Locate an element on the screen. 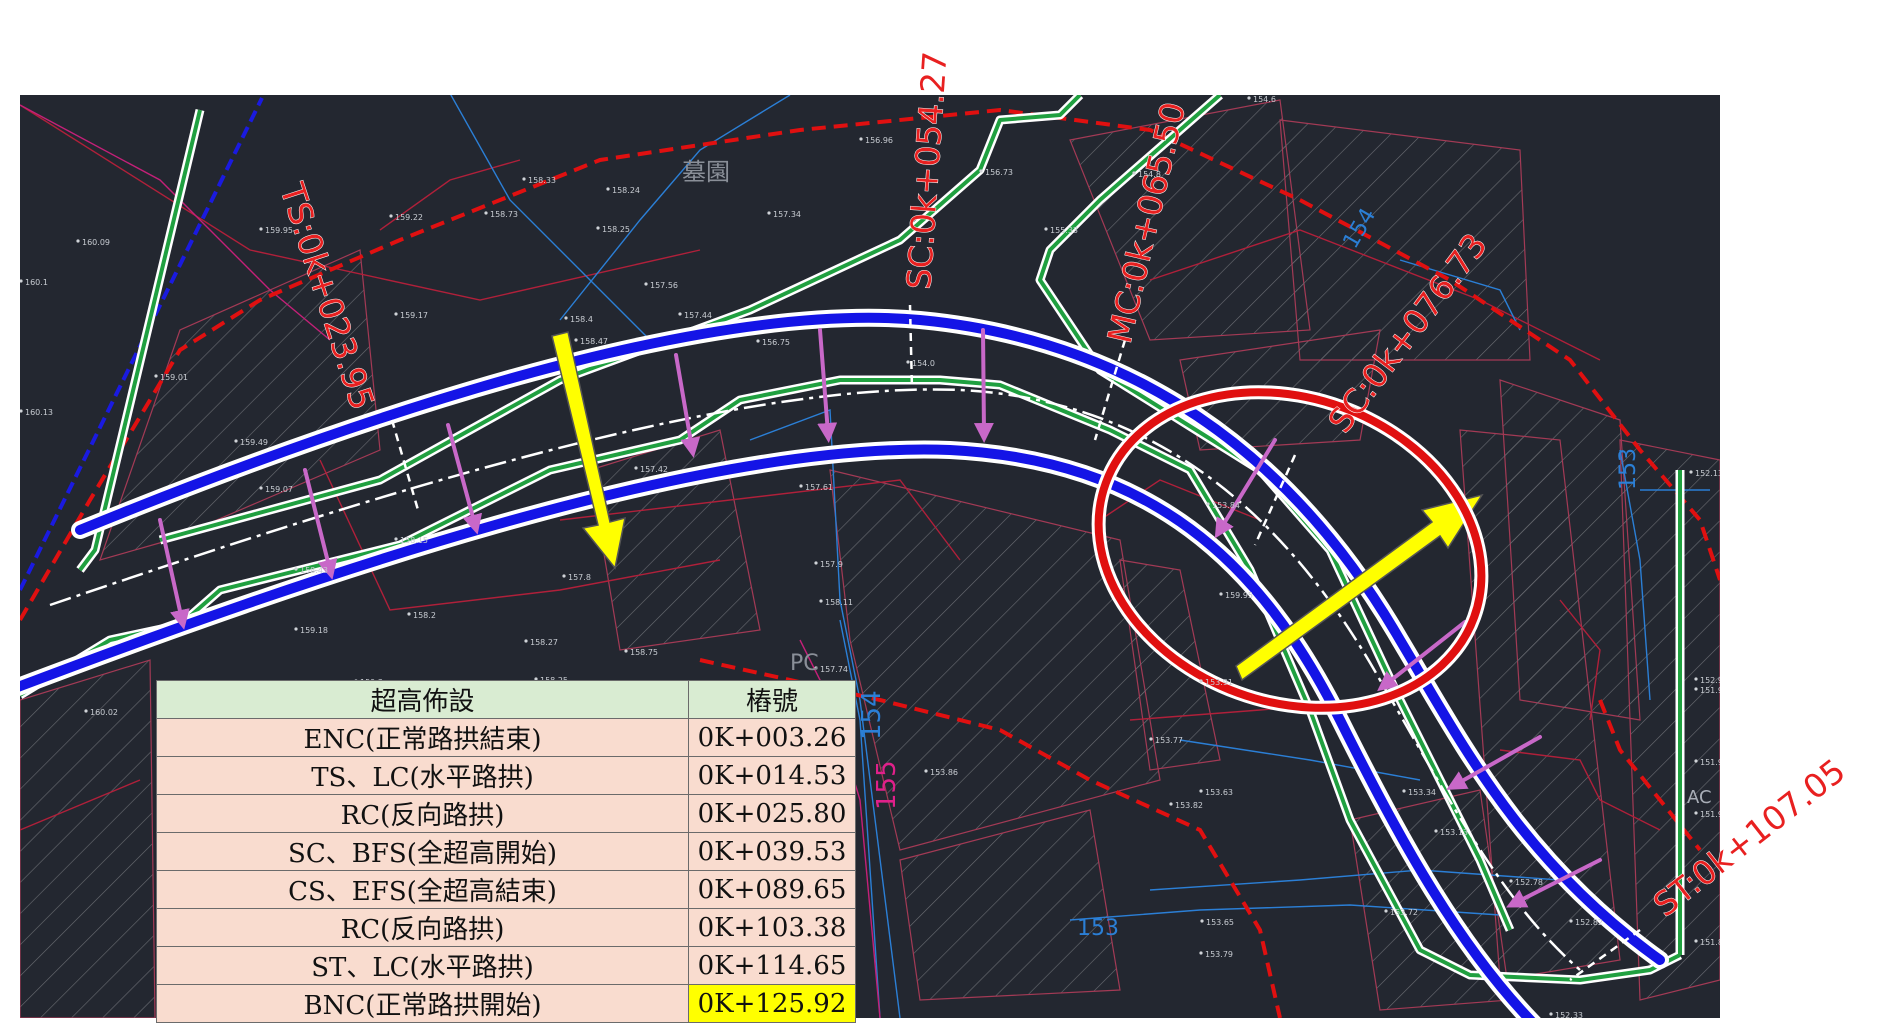 This screenshot has width=1900, height=1023. row-station: 0K+089.65 is located at coordinates (772, 889).